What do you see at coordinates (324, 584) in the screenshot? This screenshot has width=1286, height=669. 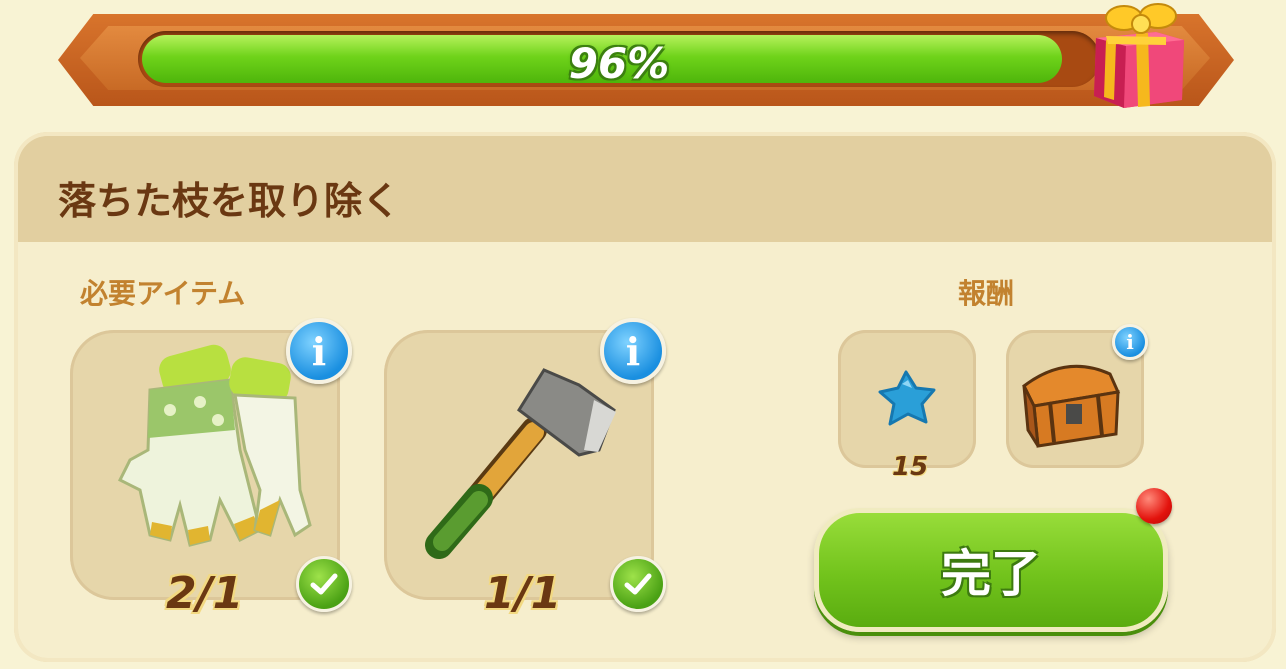 I see `gloves-check-icon` at bounding box center [324, 584].